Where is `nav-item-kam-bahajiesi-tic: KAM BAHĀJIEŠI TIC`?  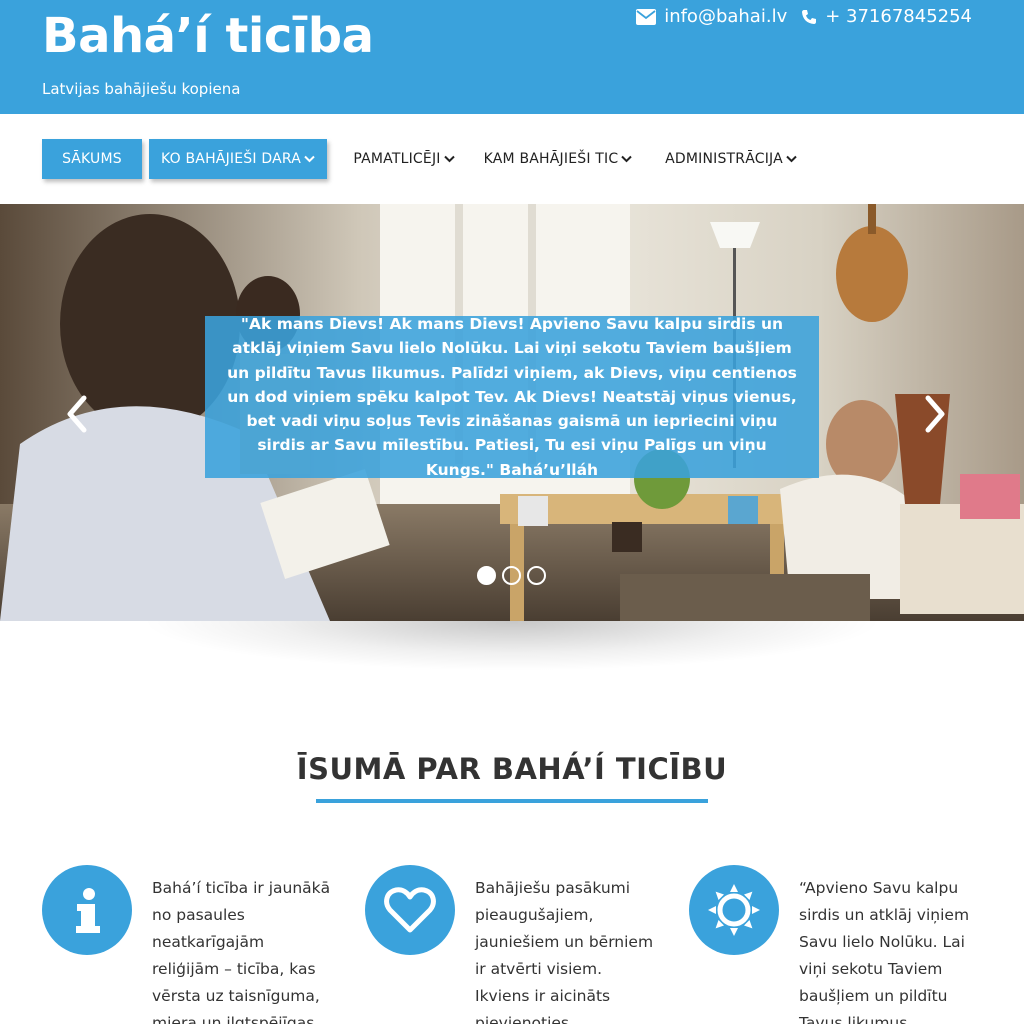
nav-item-kam-bahajiesi-tic: KAM BAHĀJIEŠI TIC is located at coordinates (558, 159).